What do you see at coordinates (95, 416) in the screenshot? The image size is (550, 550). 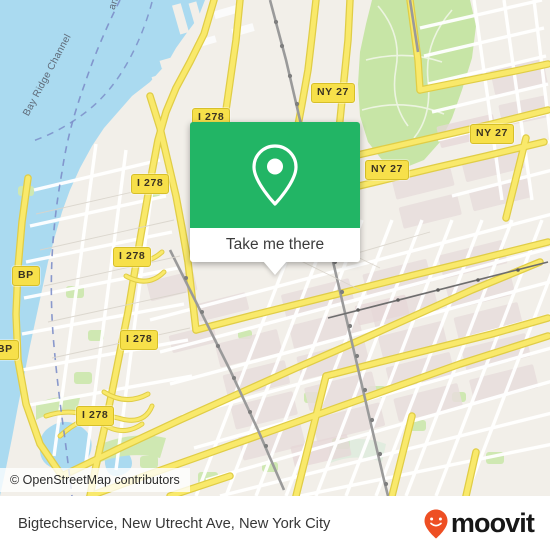 I see `road-shield-i278-5: I 278` at bounding box center [95, 416].